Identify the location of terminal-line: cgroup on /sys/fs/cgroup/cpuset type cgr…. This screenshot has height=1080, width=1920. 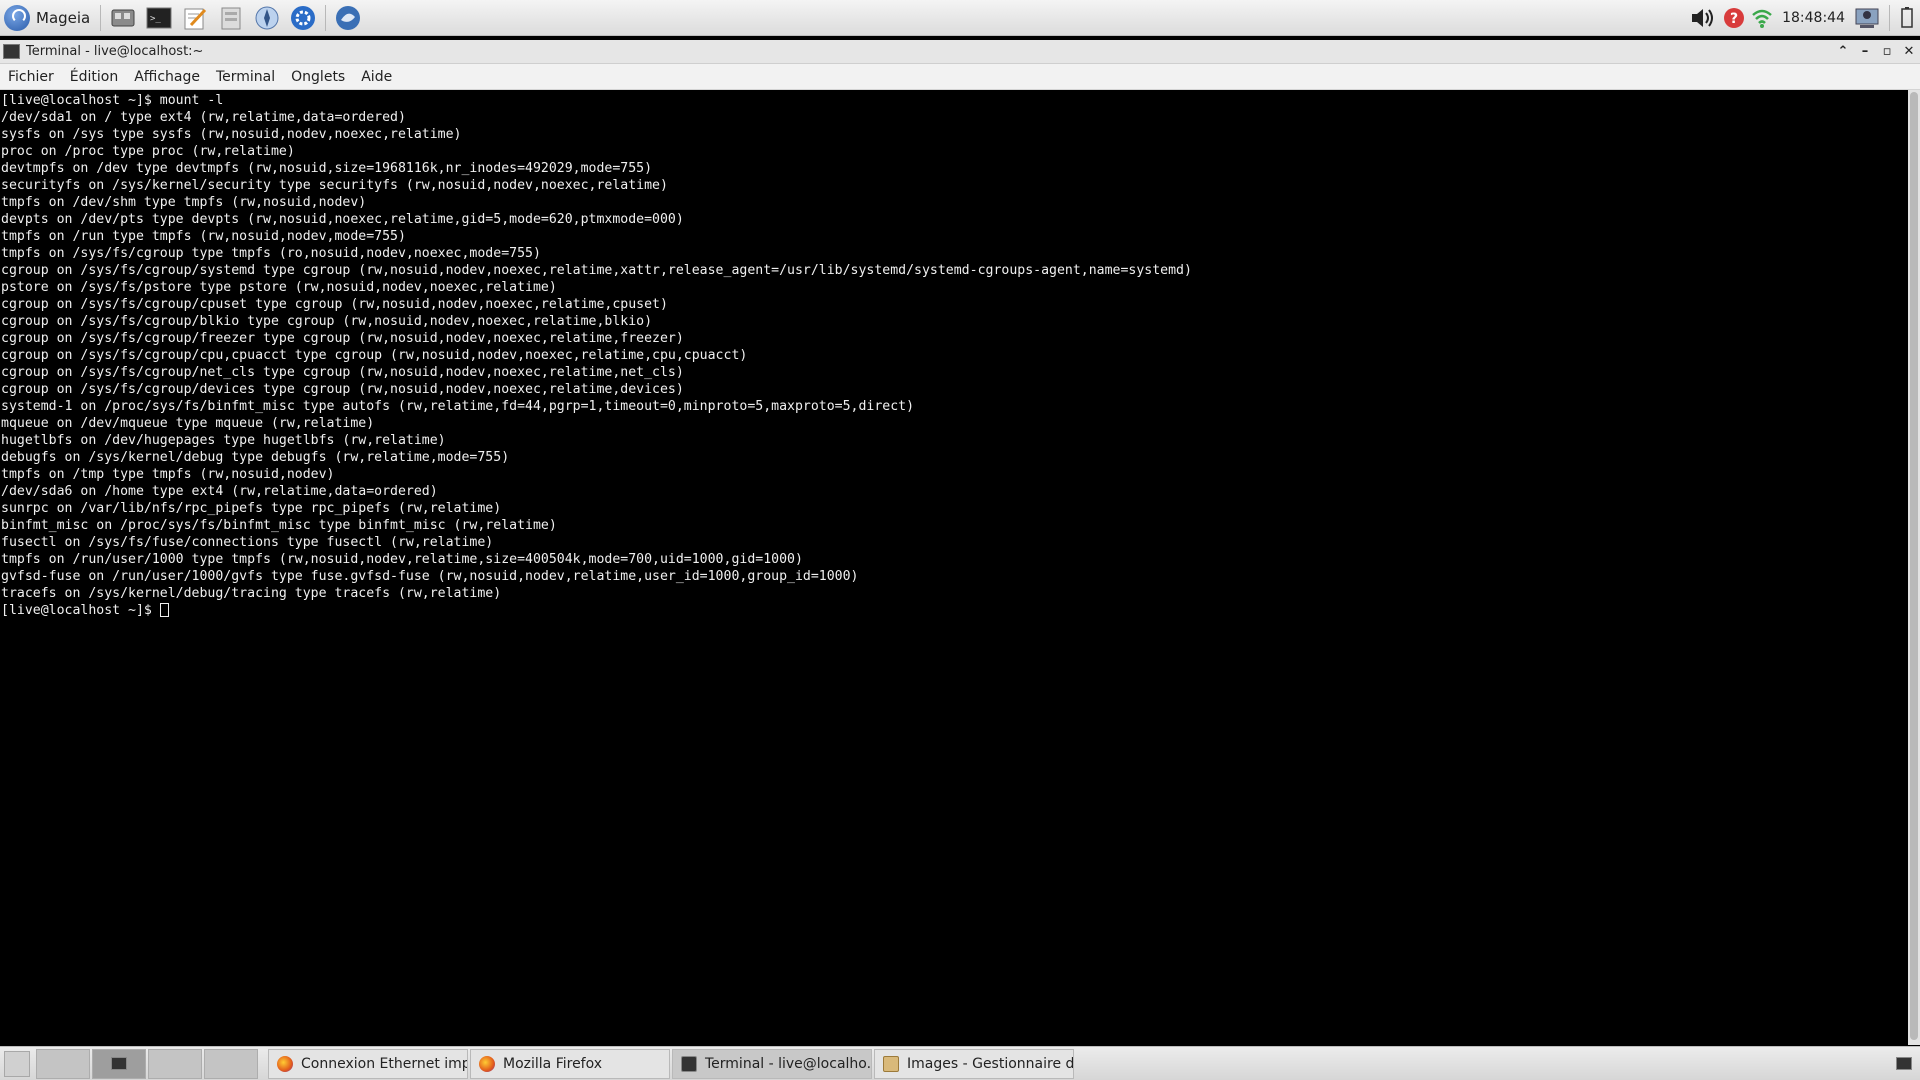
(334, 304).